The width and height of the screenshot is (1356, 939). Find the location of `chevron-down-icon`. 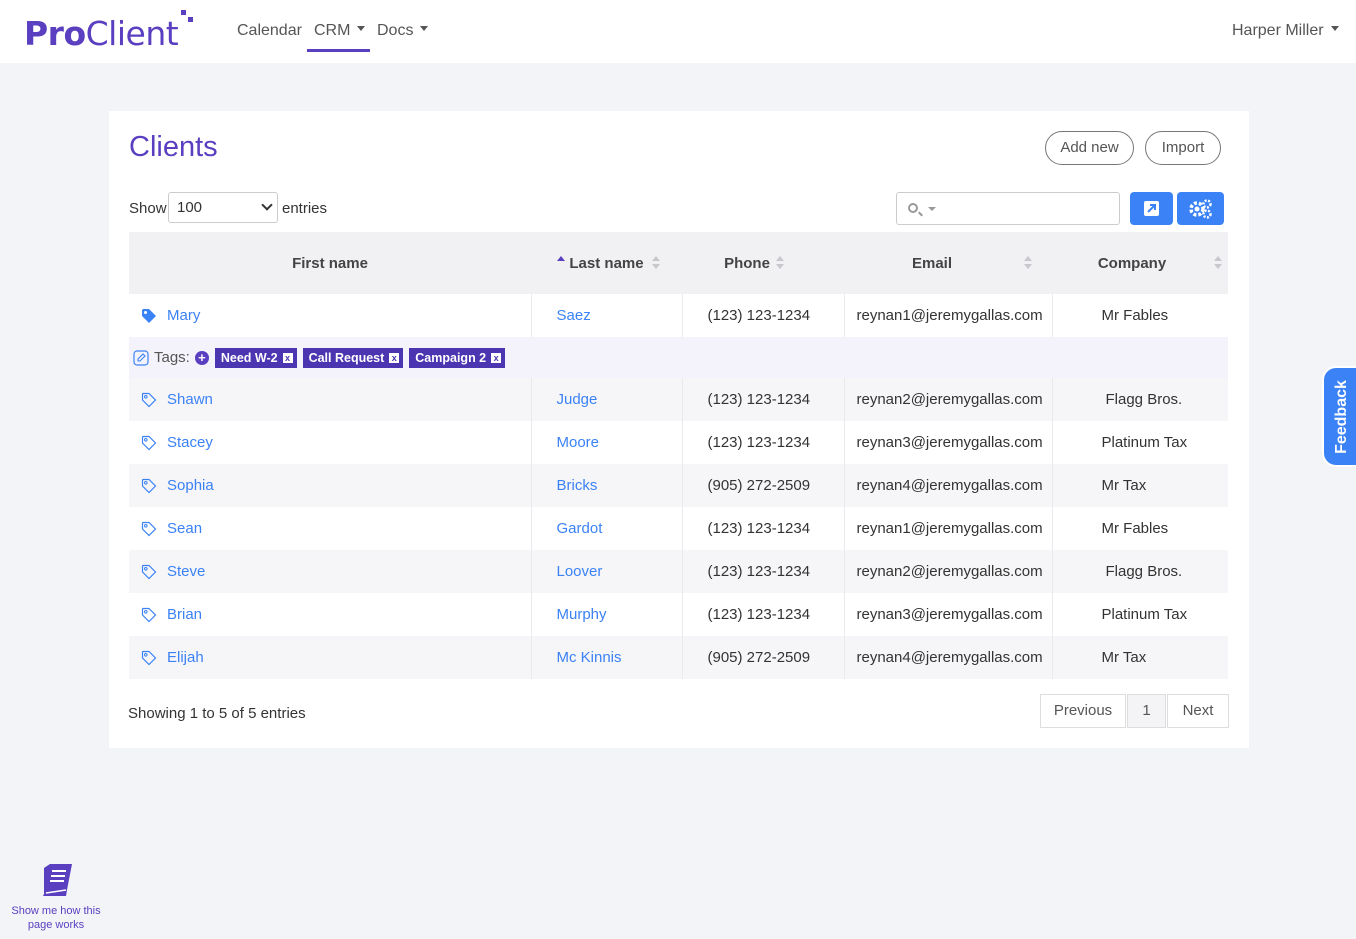

chevron-down-icon is located at coordinates (424, 29).